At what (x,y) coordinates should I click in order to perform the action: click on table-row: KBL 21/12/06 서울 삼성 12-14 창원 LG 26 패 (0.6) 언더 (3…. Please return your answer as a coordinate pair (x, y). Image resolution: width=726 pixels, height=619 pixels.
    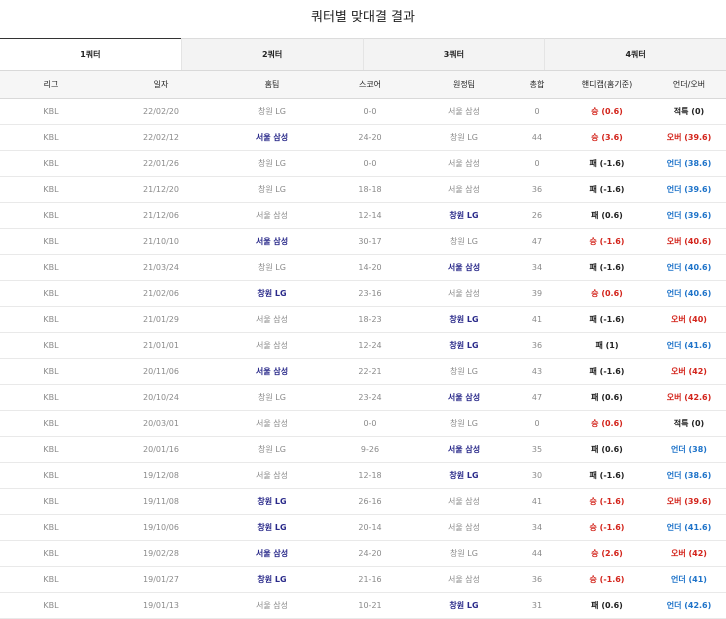
    Looking at the image, I should click on (363, 215).